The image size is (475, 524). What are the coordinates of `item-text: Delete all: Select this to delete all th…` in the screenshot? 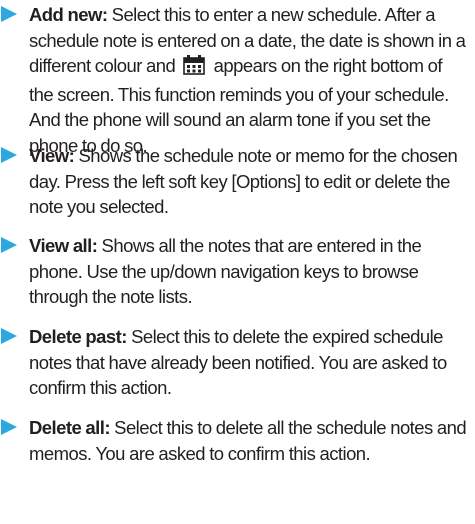 It's located at (249, 440).